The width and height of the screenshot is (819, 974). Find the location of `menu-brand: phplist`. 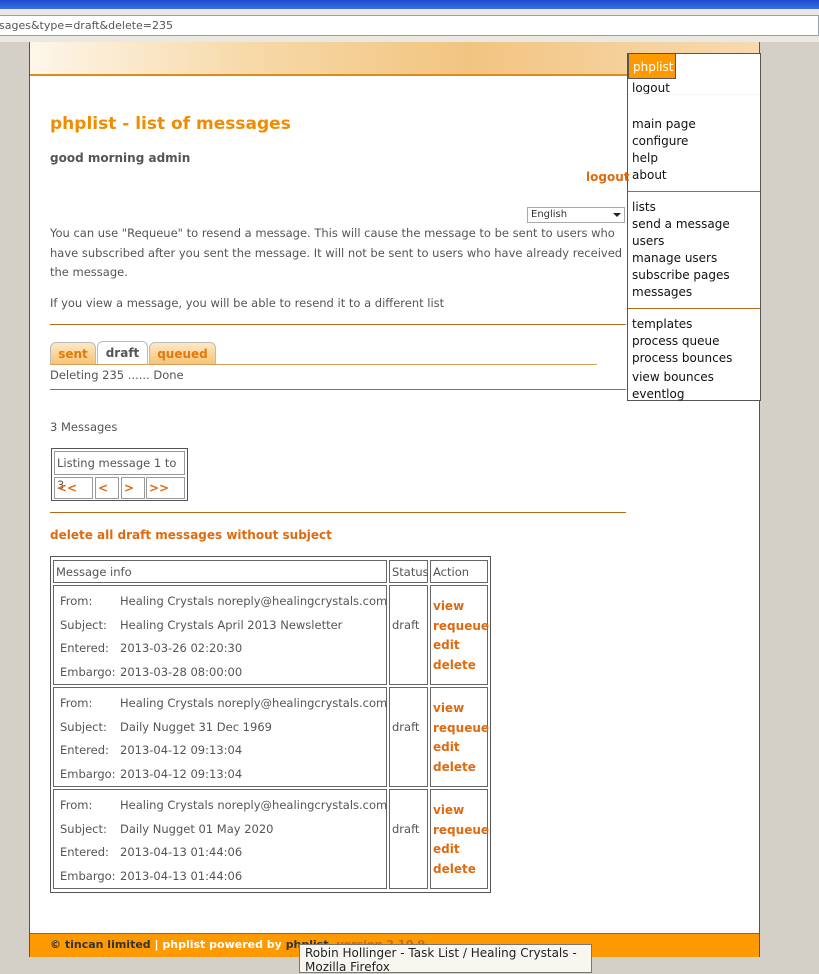

menu-brand: phplist is located at coordinates (652, 66).